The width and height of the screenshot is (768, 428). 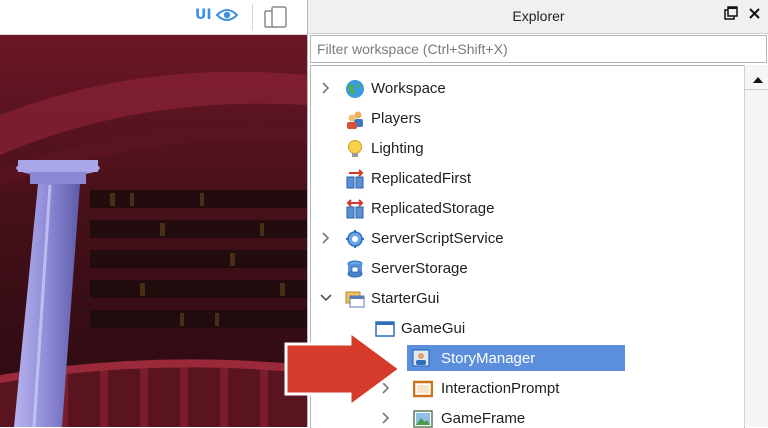 I want to click on tree-item-label: ServerScriptService, so click(x=437, y=238).